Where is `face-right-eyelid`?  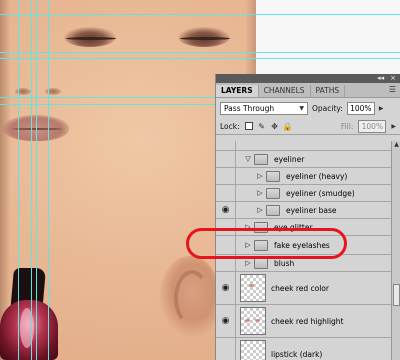
face-right-eyelid is located at coordinates (205, 38).